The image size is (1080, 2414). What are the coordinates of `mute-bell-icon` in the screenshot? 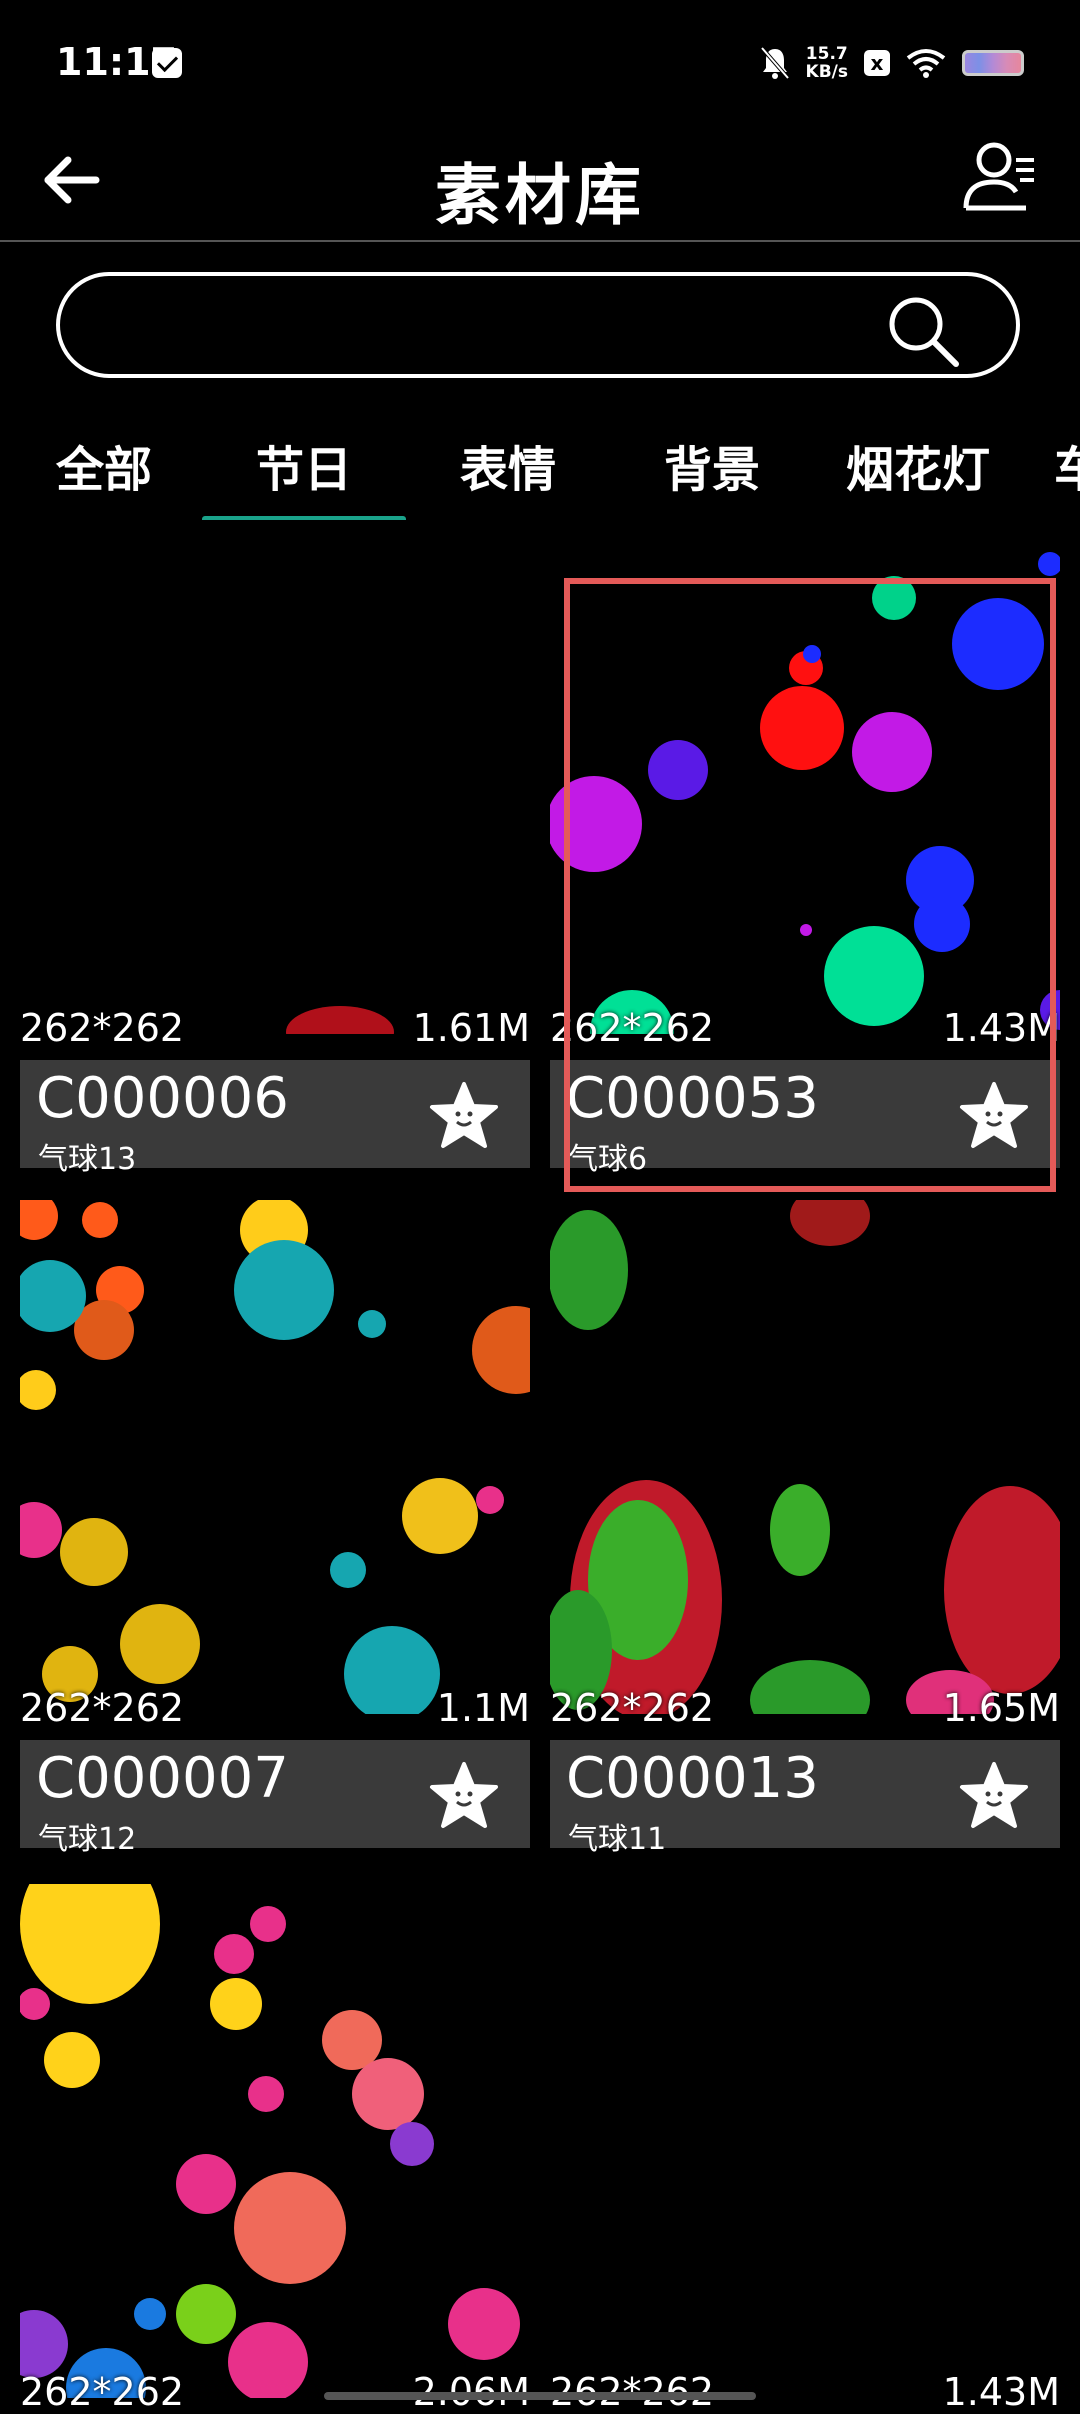 It's located at (775, 63).